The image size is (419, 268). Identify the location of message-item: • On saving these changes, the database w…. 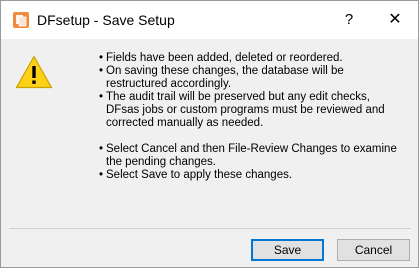
(251, 78).